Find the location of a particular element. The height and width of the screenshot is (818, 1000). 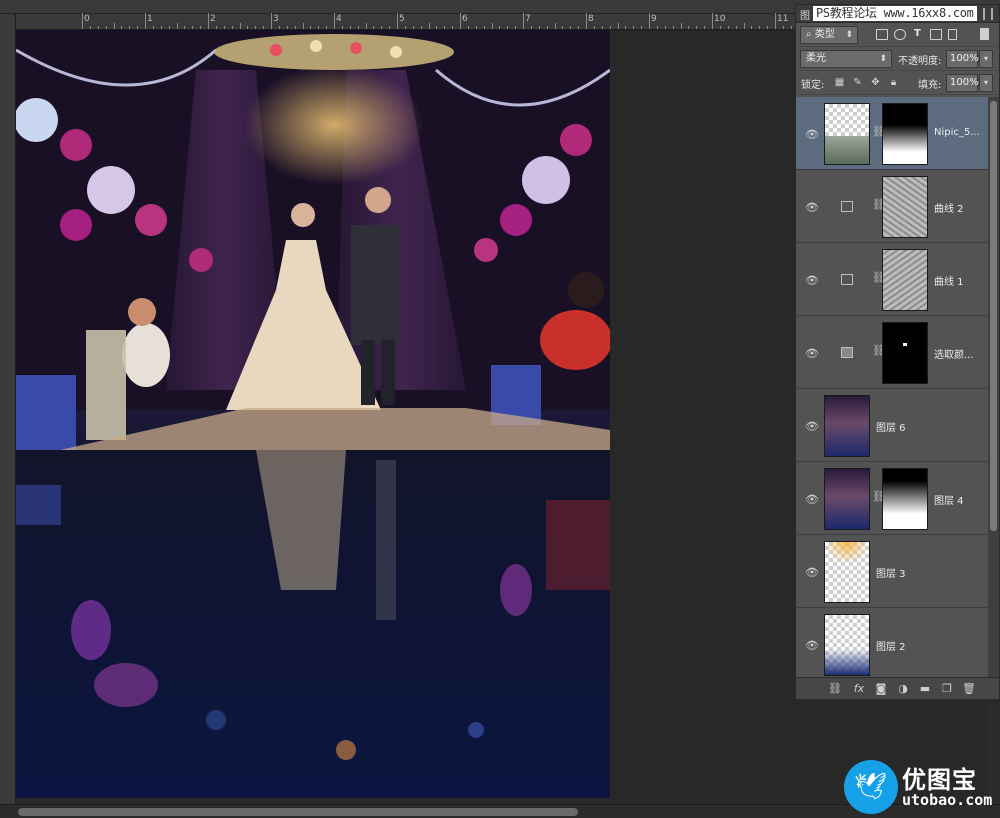

ruler-label: 8 is located at coordinates (591, 19).